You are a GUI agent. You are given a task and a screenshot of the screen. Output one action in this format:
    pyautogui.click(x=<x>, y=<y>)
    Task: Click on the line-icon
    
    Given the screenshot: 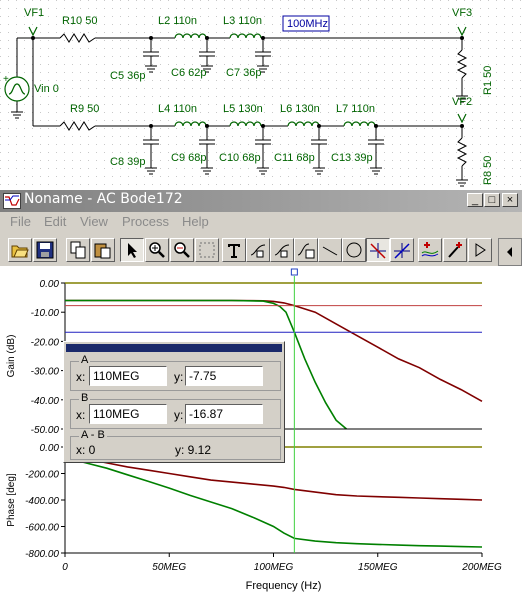 What is the action you would take?
    pyautogui.click(x=330, y=251)
    